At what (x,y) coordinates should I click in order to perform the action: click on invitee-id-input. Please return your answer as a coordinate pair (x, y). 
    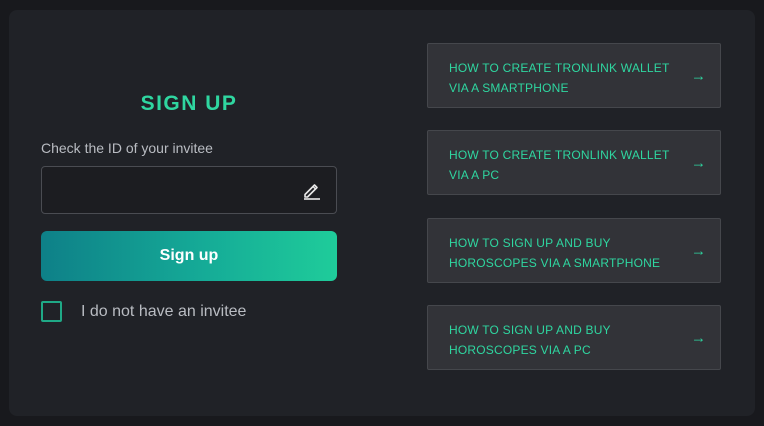
    Looking at the image, I should click on (162, 190).